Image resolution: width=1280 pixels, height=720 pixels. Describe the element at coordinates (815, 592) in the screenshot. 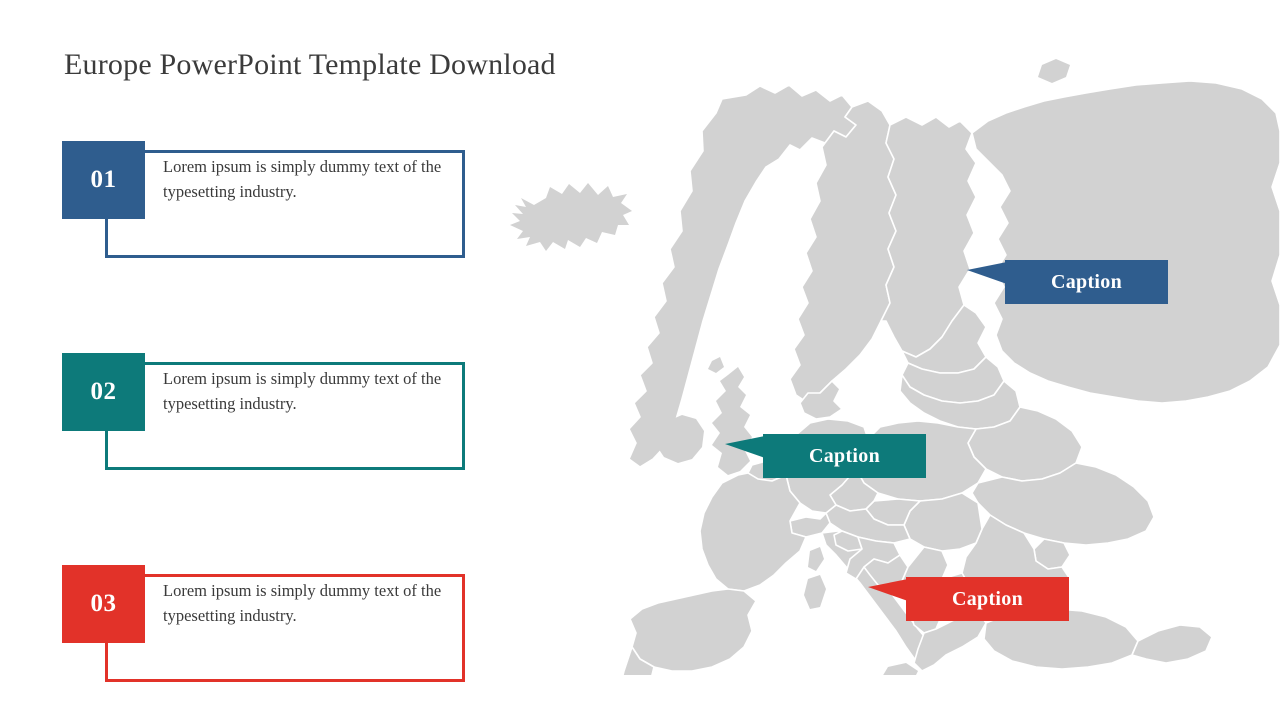

I see `island-sardinia` at that location.